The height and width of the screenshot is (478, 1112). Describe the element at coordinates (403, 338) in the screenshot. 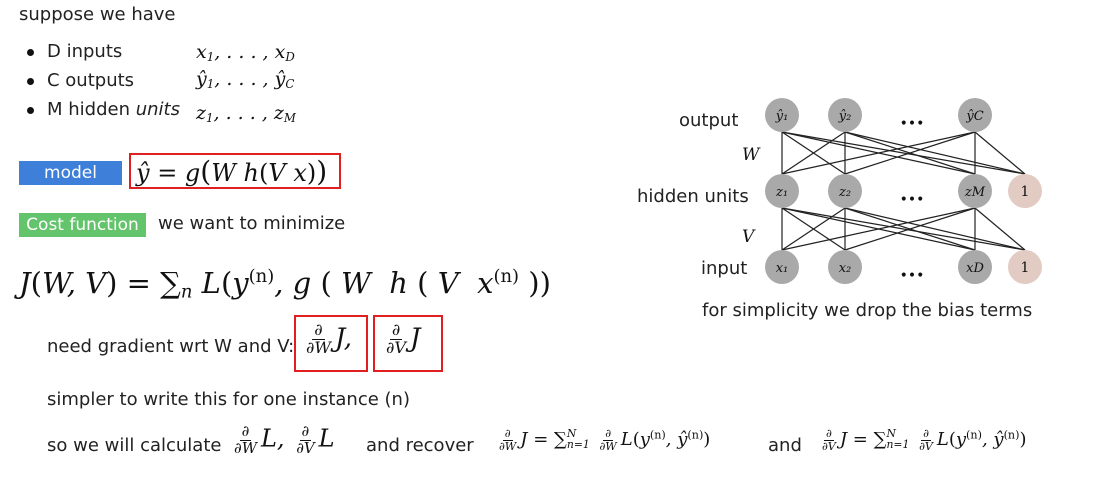

I see `gradient-v-term: ∂ ∂V J` at that location.